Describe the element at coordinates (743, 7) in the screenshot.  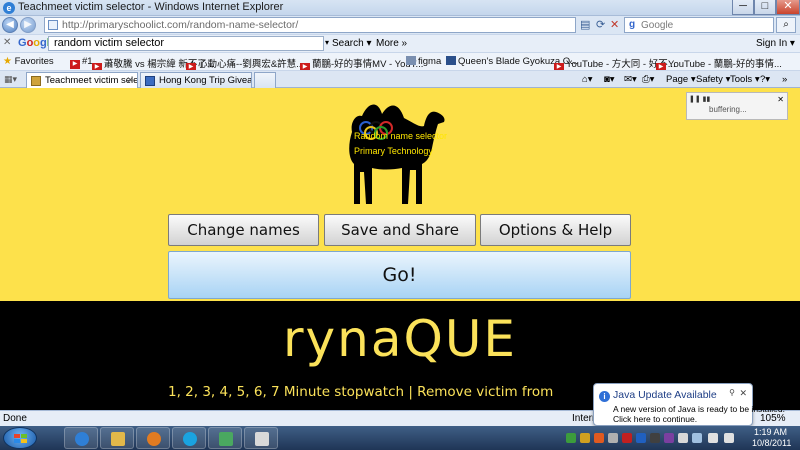
I see `minimize-button: ─` at that location.